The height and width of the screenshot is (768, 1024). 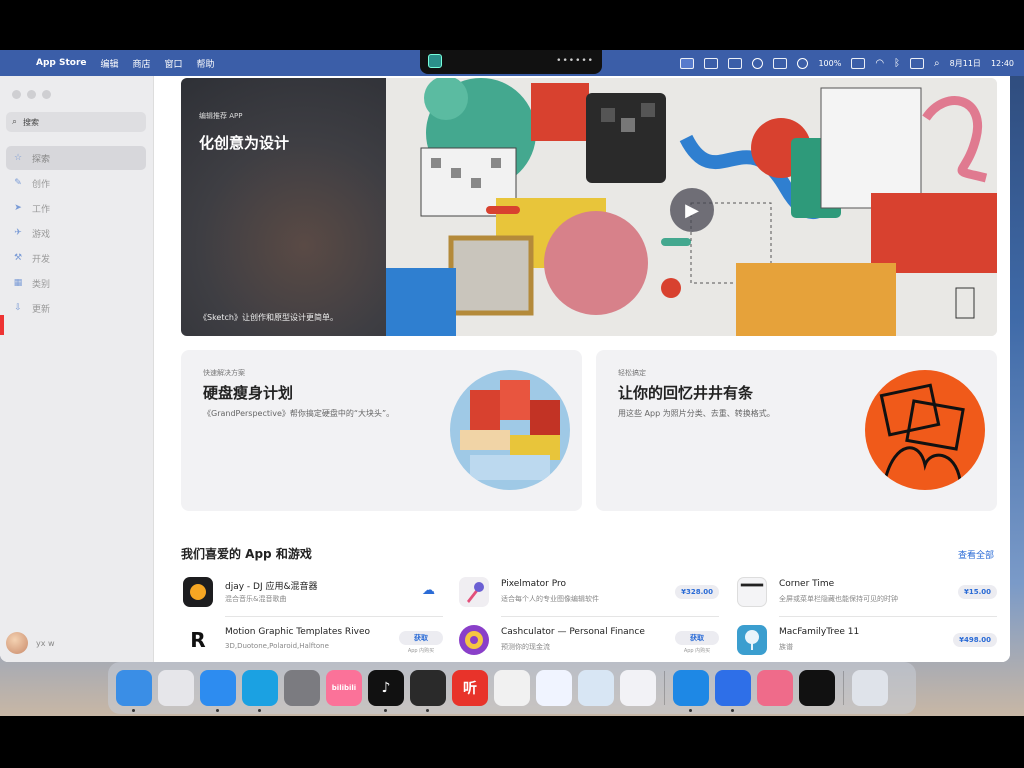 I want to click on monitor-icon, so click(x=711, y=63).